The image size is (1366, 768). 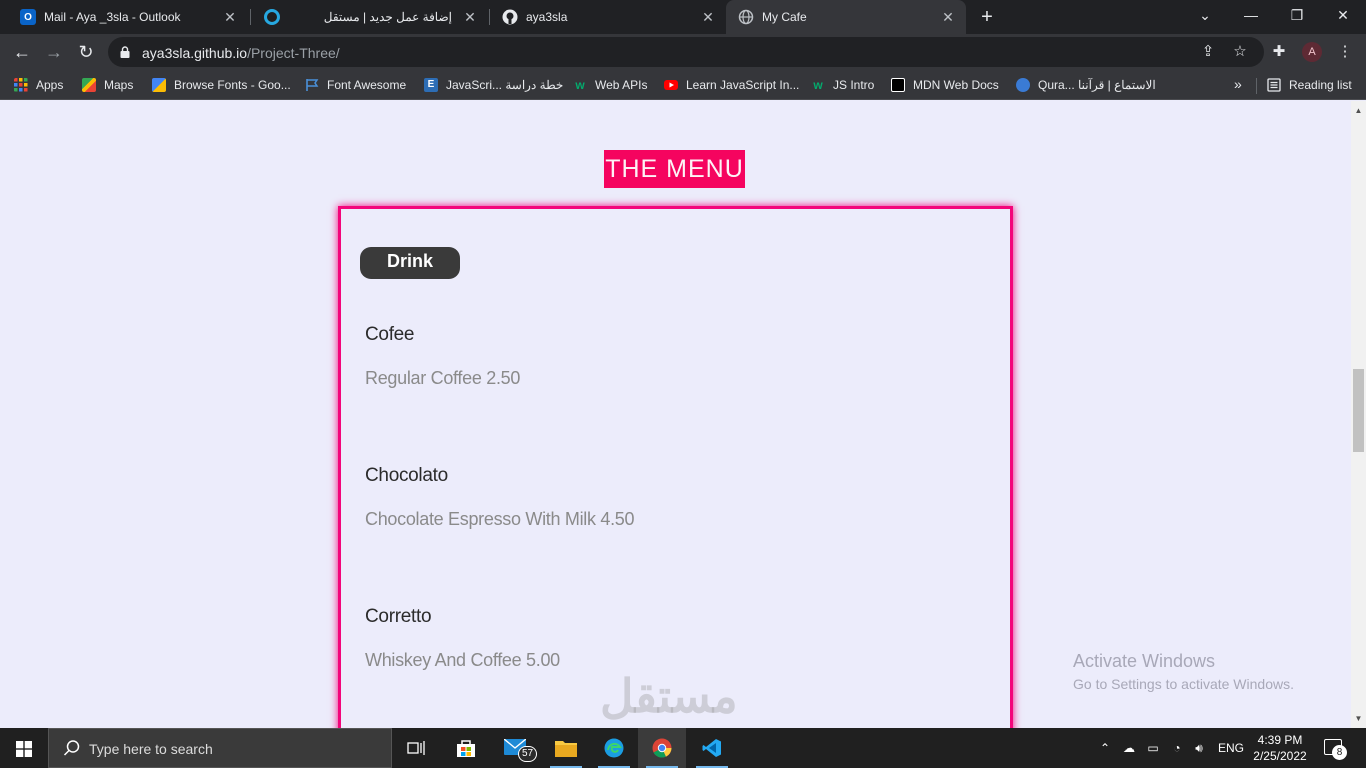 What do you see at coordinates (406, 475) in the screenshot?
I see `menu-item-name: Chocolato` at bounding box center [406, 475].